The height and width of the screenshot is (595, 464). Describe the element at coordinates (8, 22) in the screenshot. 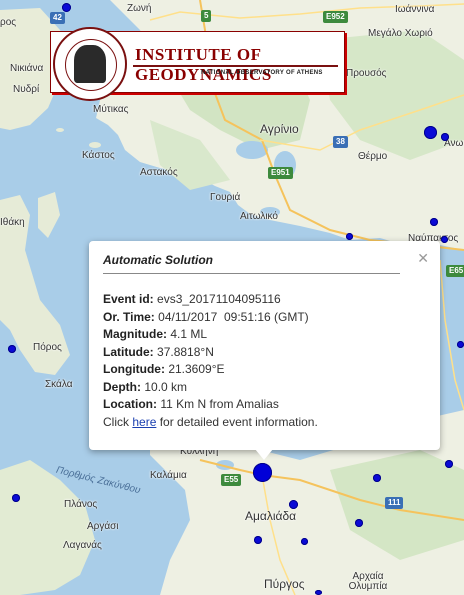

I see `place-label-poros-top: ρος` at that location.